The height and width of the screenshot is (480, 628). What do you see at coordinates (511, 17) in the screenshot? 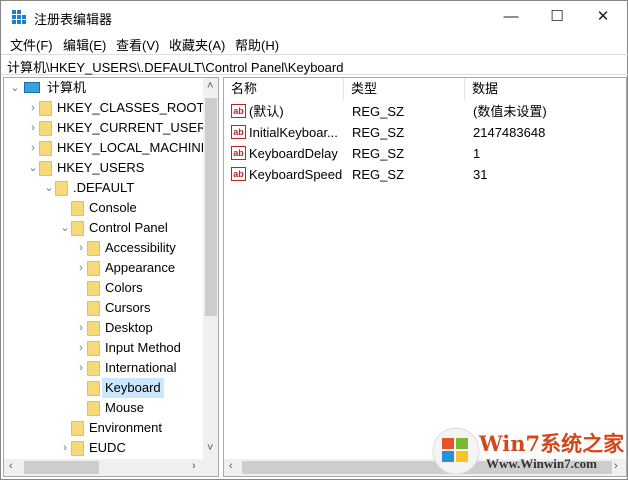
I see `minimize-button: —` at bounding box center [511, 17].